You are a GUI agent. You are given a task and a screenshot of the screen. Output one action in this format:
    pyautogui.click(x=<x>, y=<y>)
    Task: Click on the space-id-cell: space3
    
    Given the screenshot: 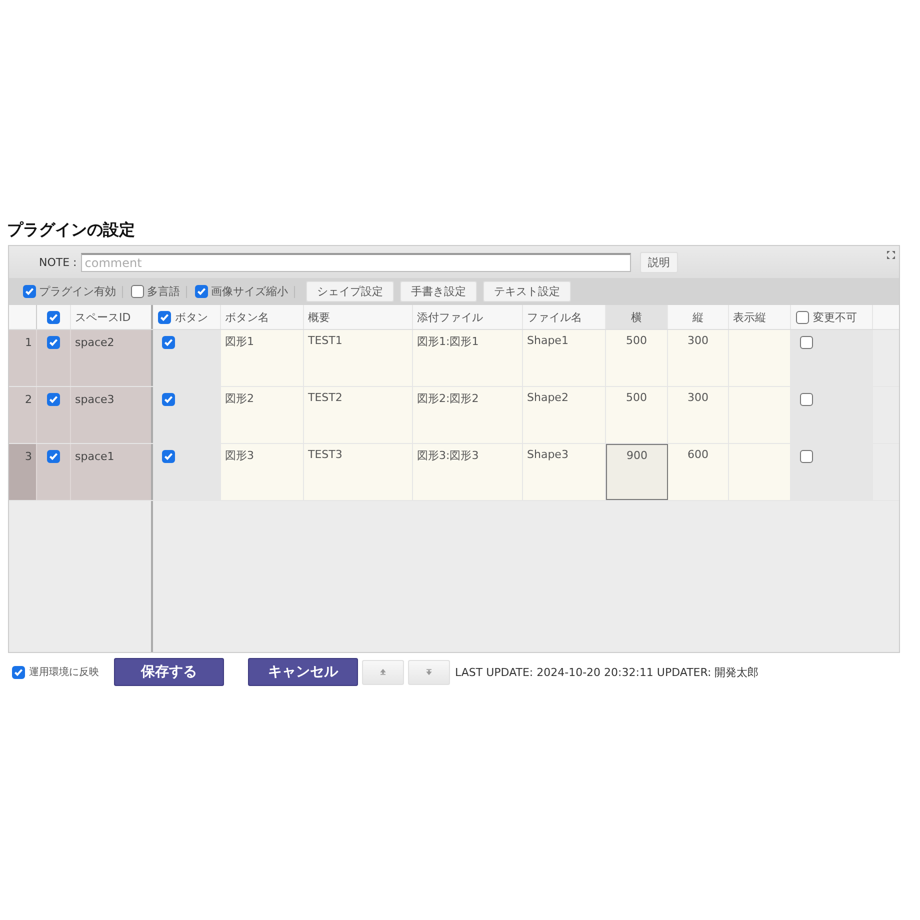 What is the action you would take?
    pyautogui.click(x=112, y=415)
    